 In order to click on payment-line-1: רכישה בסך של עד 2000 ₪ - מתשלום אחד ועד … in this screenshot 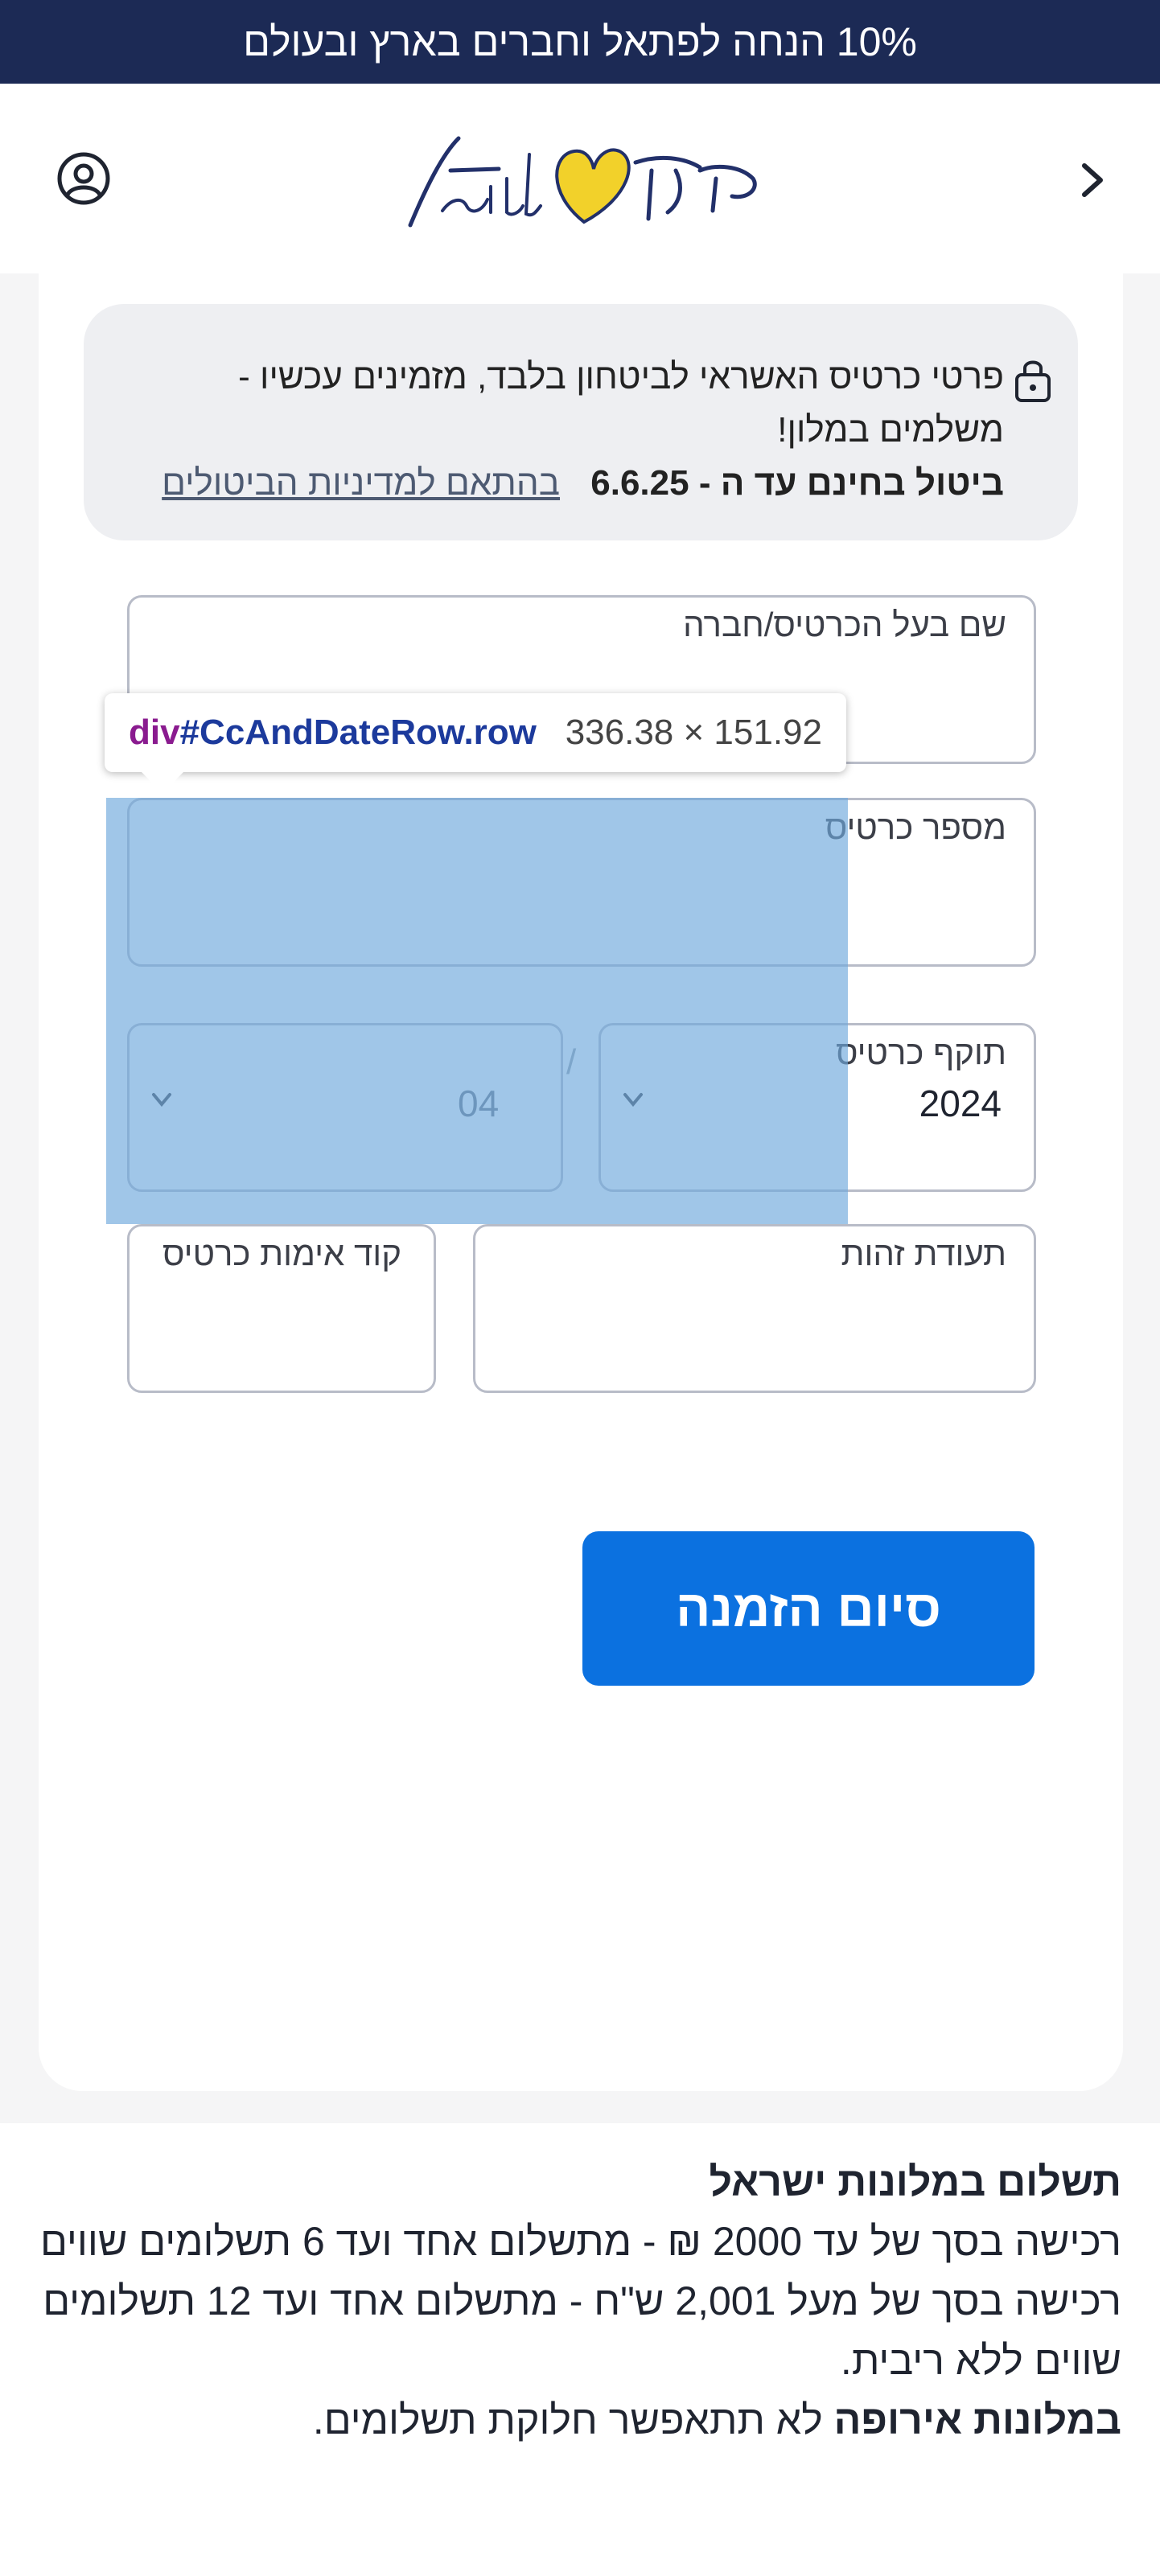, I will do `click(580, 2241)`.